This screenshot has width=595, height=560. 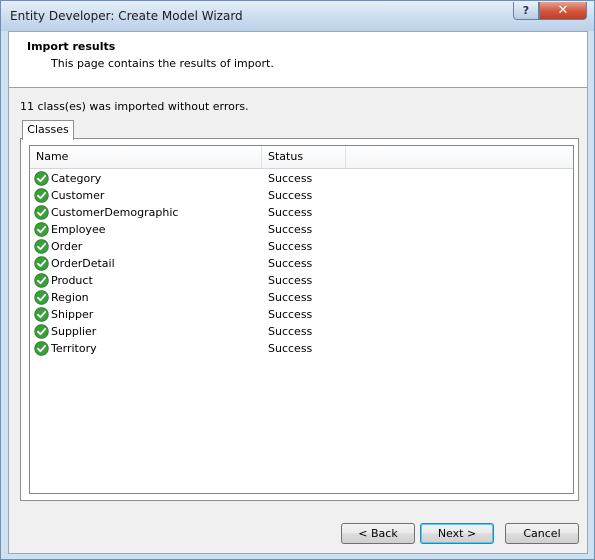 What do you see at coordinates (78, 195) in the screenshot?
I see `row-name: Customer` at bounding box center [78, 195].